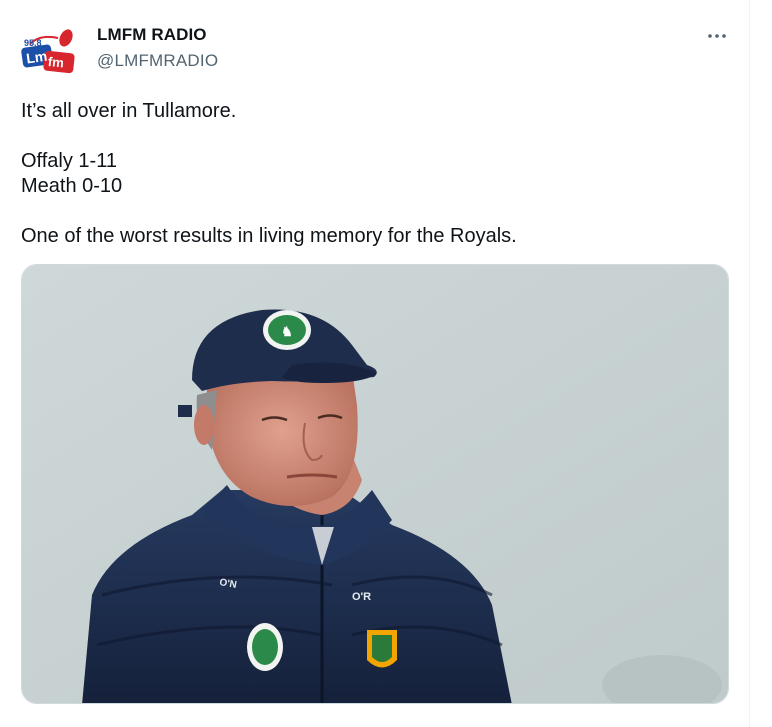 The image size is (772, 727). I want to click on tweet-text-line: Offaly 1-11, so click(69, 161).